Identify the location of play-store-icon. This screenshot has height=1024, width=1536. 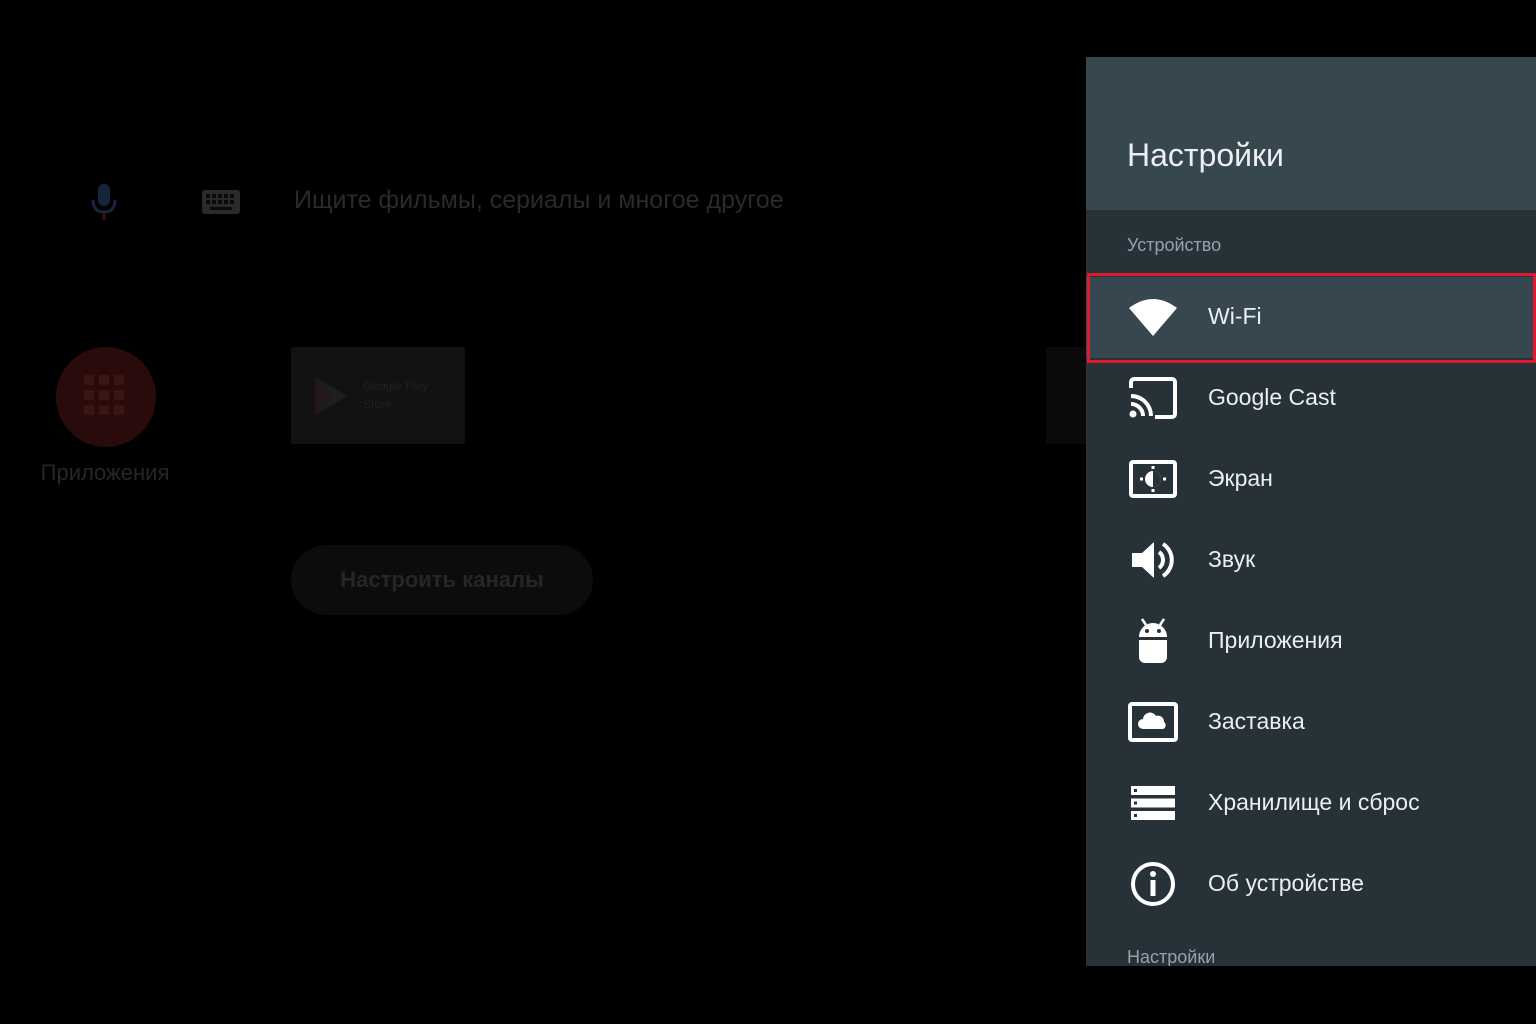
(331, 396).